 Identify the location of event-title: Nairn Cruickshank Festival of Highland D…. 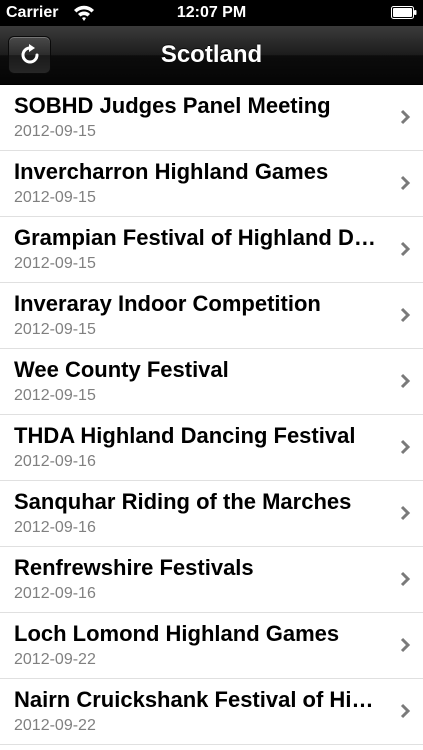
(198, 699).